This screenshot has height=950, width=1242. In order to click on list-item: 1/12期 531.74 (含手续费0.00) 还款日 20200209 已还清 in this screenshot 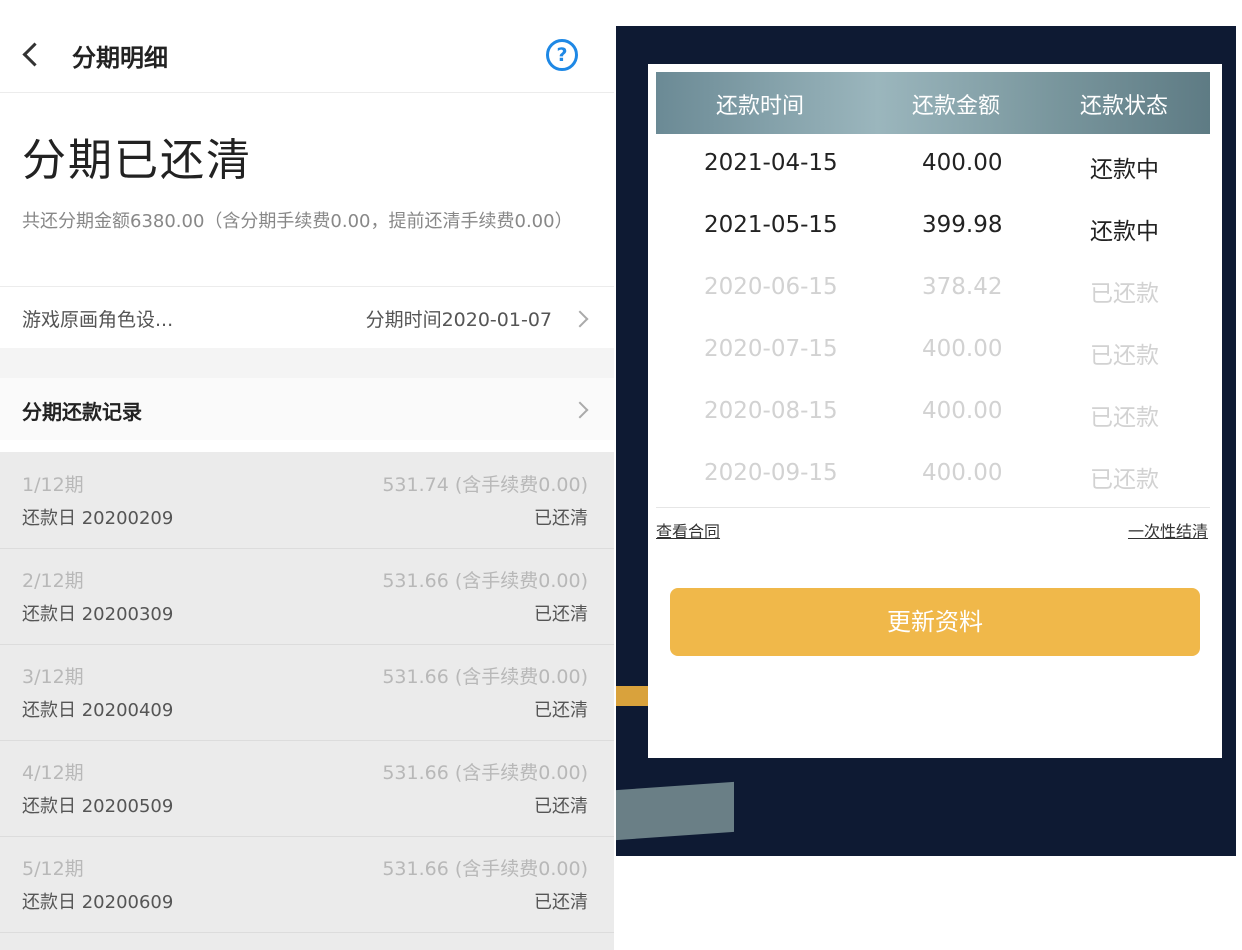, I will do `click(307, 500)`.